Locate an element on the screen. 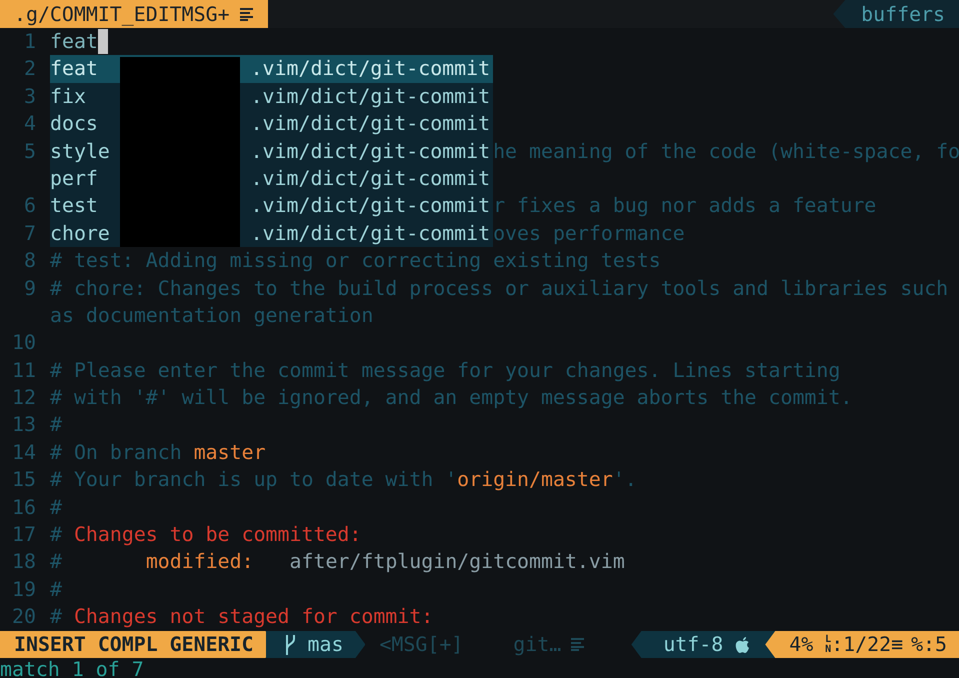 The image size is (959, 678). line-number: 5 is located at coordinates (30, 151).